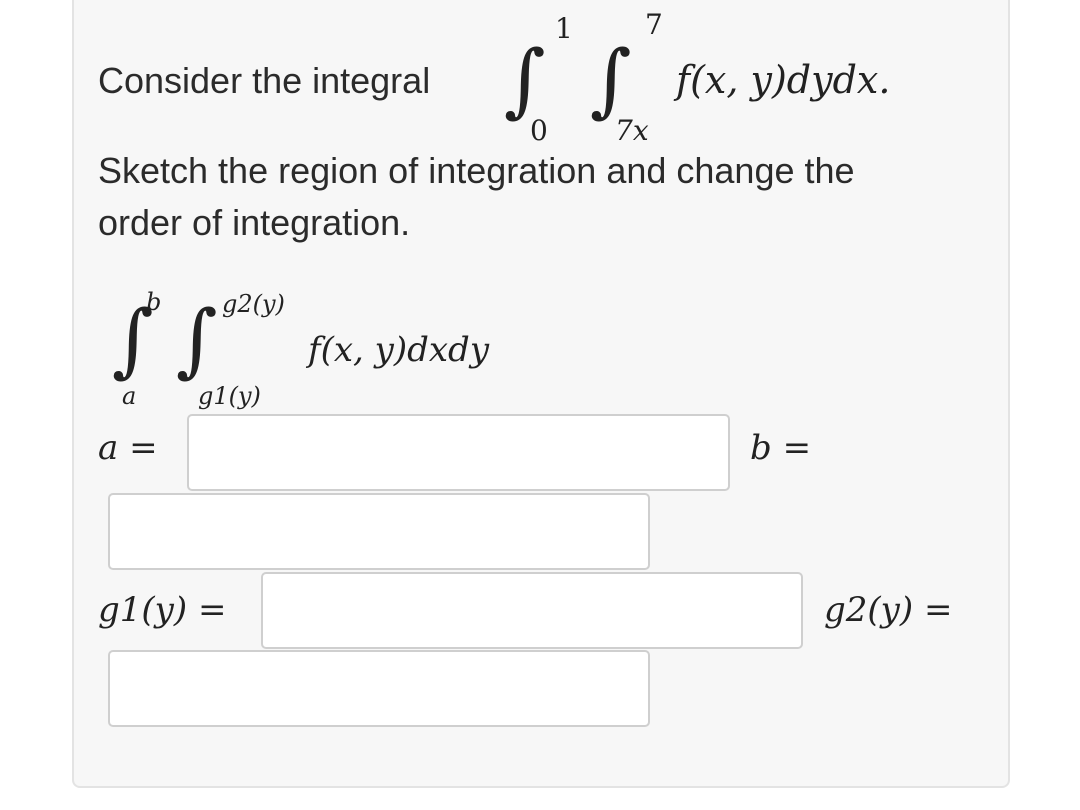  What do you see at coordinates (532, 610) in the screenshot?
I see `g1-input` at bounding box center [532, 610].